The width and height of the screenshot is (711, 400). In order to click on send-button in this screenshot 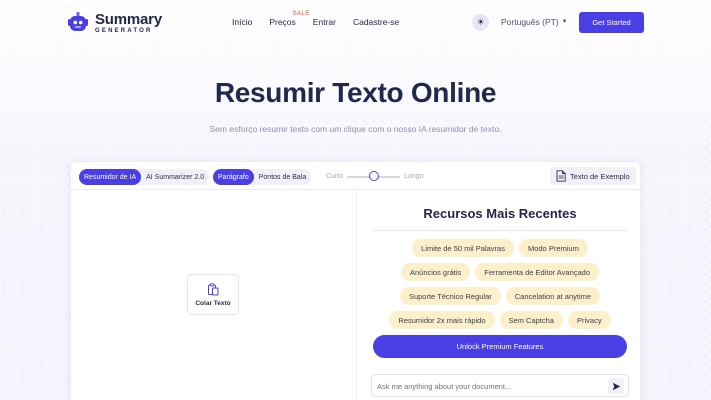, I will do `click(616, 386)`.